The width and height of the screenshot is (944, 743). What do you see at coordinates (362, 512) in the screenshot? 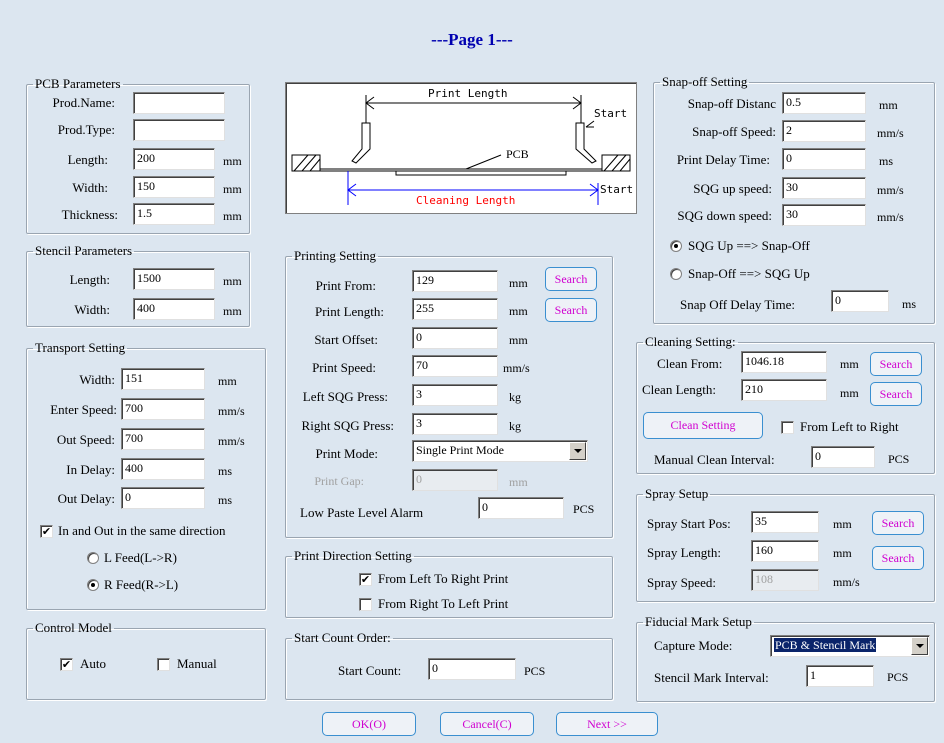
I see `low-paste-label: Low Paste Level Alarm` at bounding box center [362, 512].